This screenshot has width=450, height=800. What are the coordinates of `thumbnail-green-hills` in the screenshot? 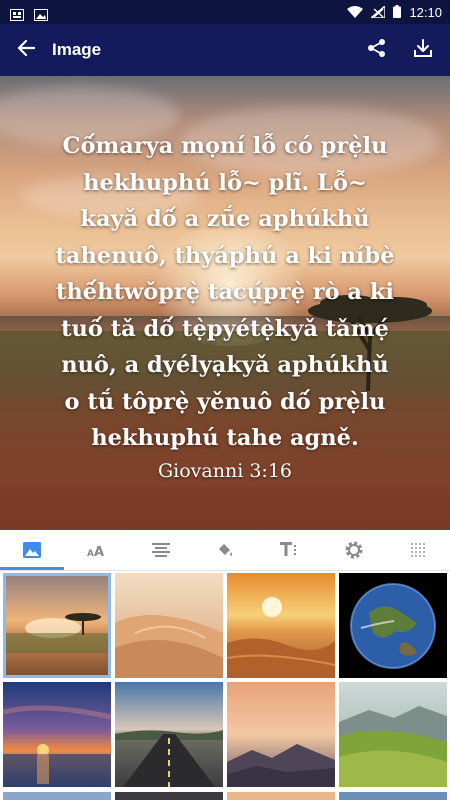 It's located at (393, 734).